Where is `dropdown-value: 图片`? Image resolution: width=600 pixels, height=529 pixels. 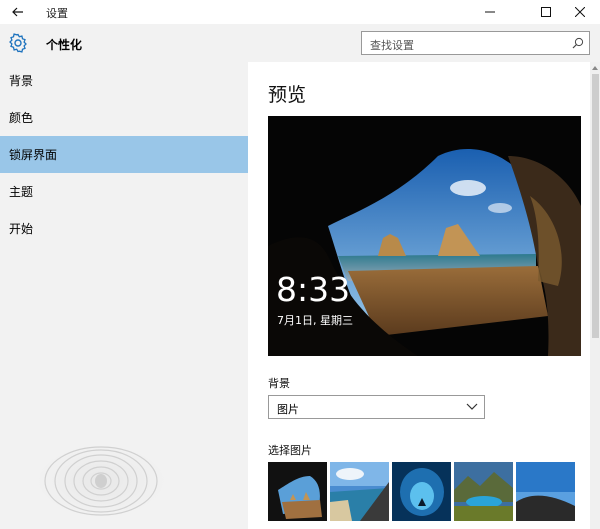
dropdown-value: 图片 is located at coordinates (288, 409).